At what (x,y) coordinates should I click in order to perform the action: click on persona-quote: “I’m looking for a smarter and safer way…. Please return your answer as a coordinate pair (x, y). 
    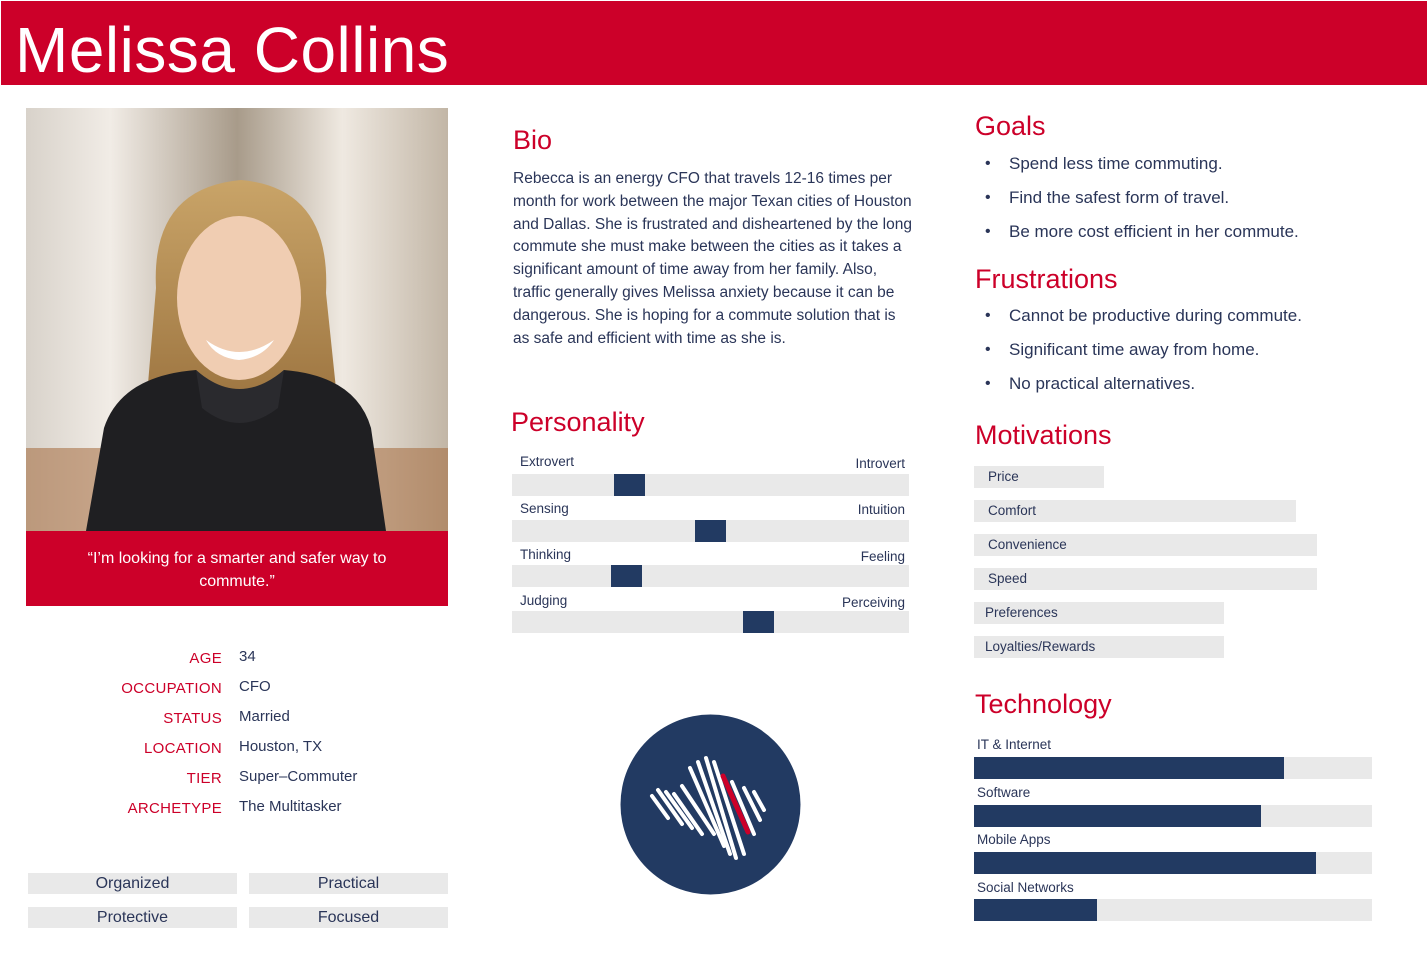
    Looking at the image, I should click on (237, 570).